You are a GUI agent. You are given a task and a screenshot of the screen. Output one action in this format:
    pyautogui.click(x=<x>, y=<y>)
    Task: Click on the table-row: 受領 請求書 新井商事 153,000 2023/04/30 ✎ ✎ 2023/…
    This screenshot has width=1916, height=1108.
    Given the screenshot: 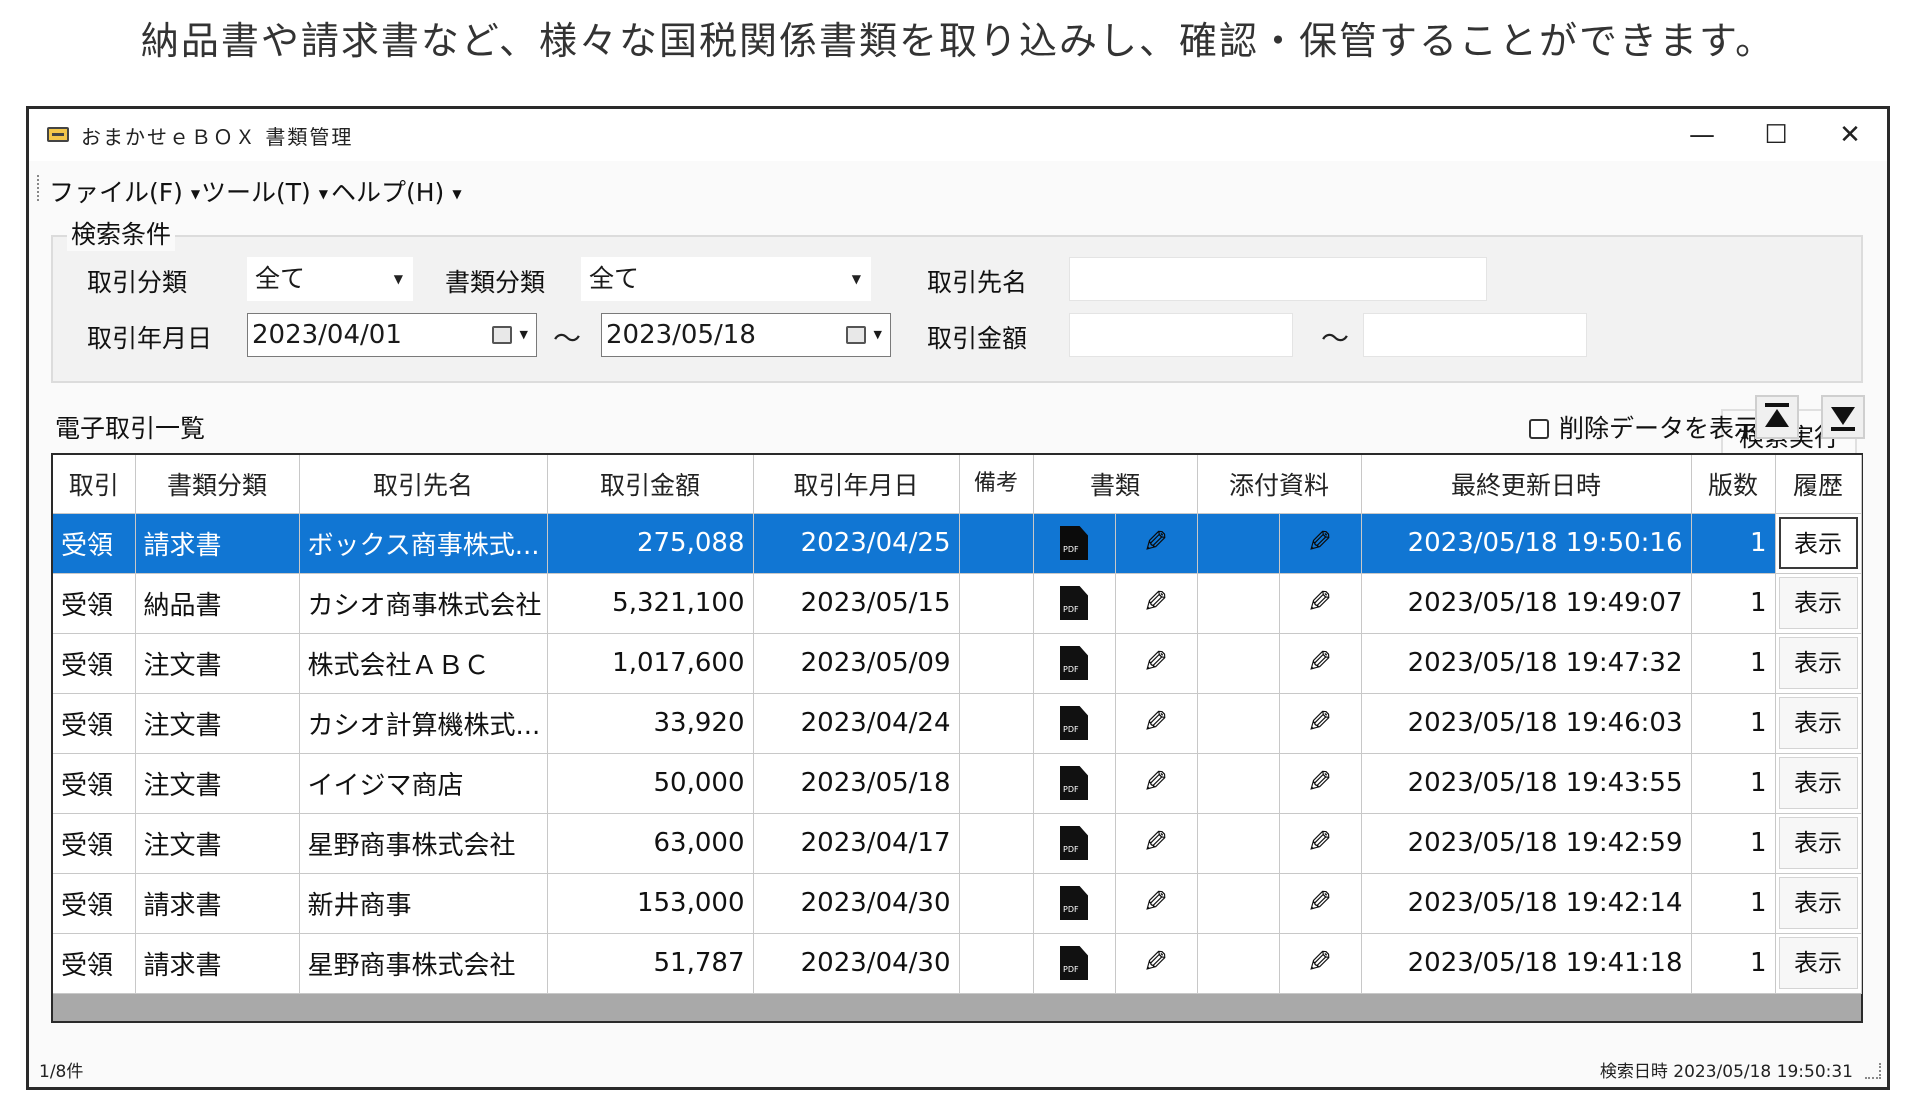 What is the action you would take?
    pyautogui.click(x=957, y=903)
    